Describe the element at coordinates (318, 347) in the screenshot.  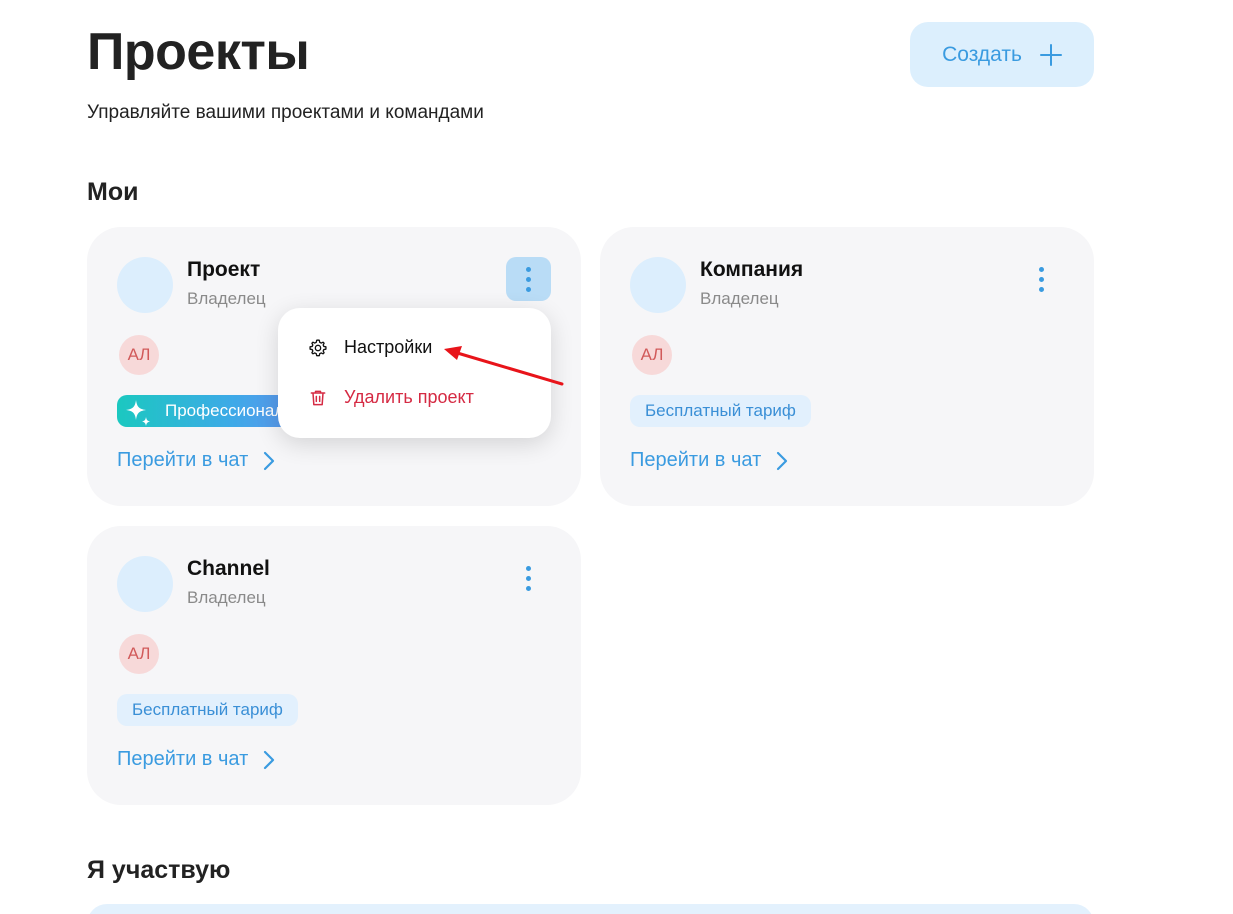
I see `gear-icon` at that location.